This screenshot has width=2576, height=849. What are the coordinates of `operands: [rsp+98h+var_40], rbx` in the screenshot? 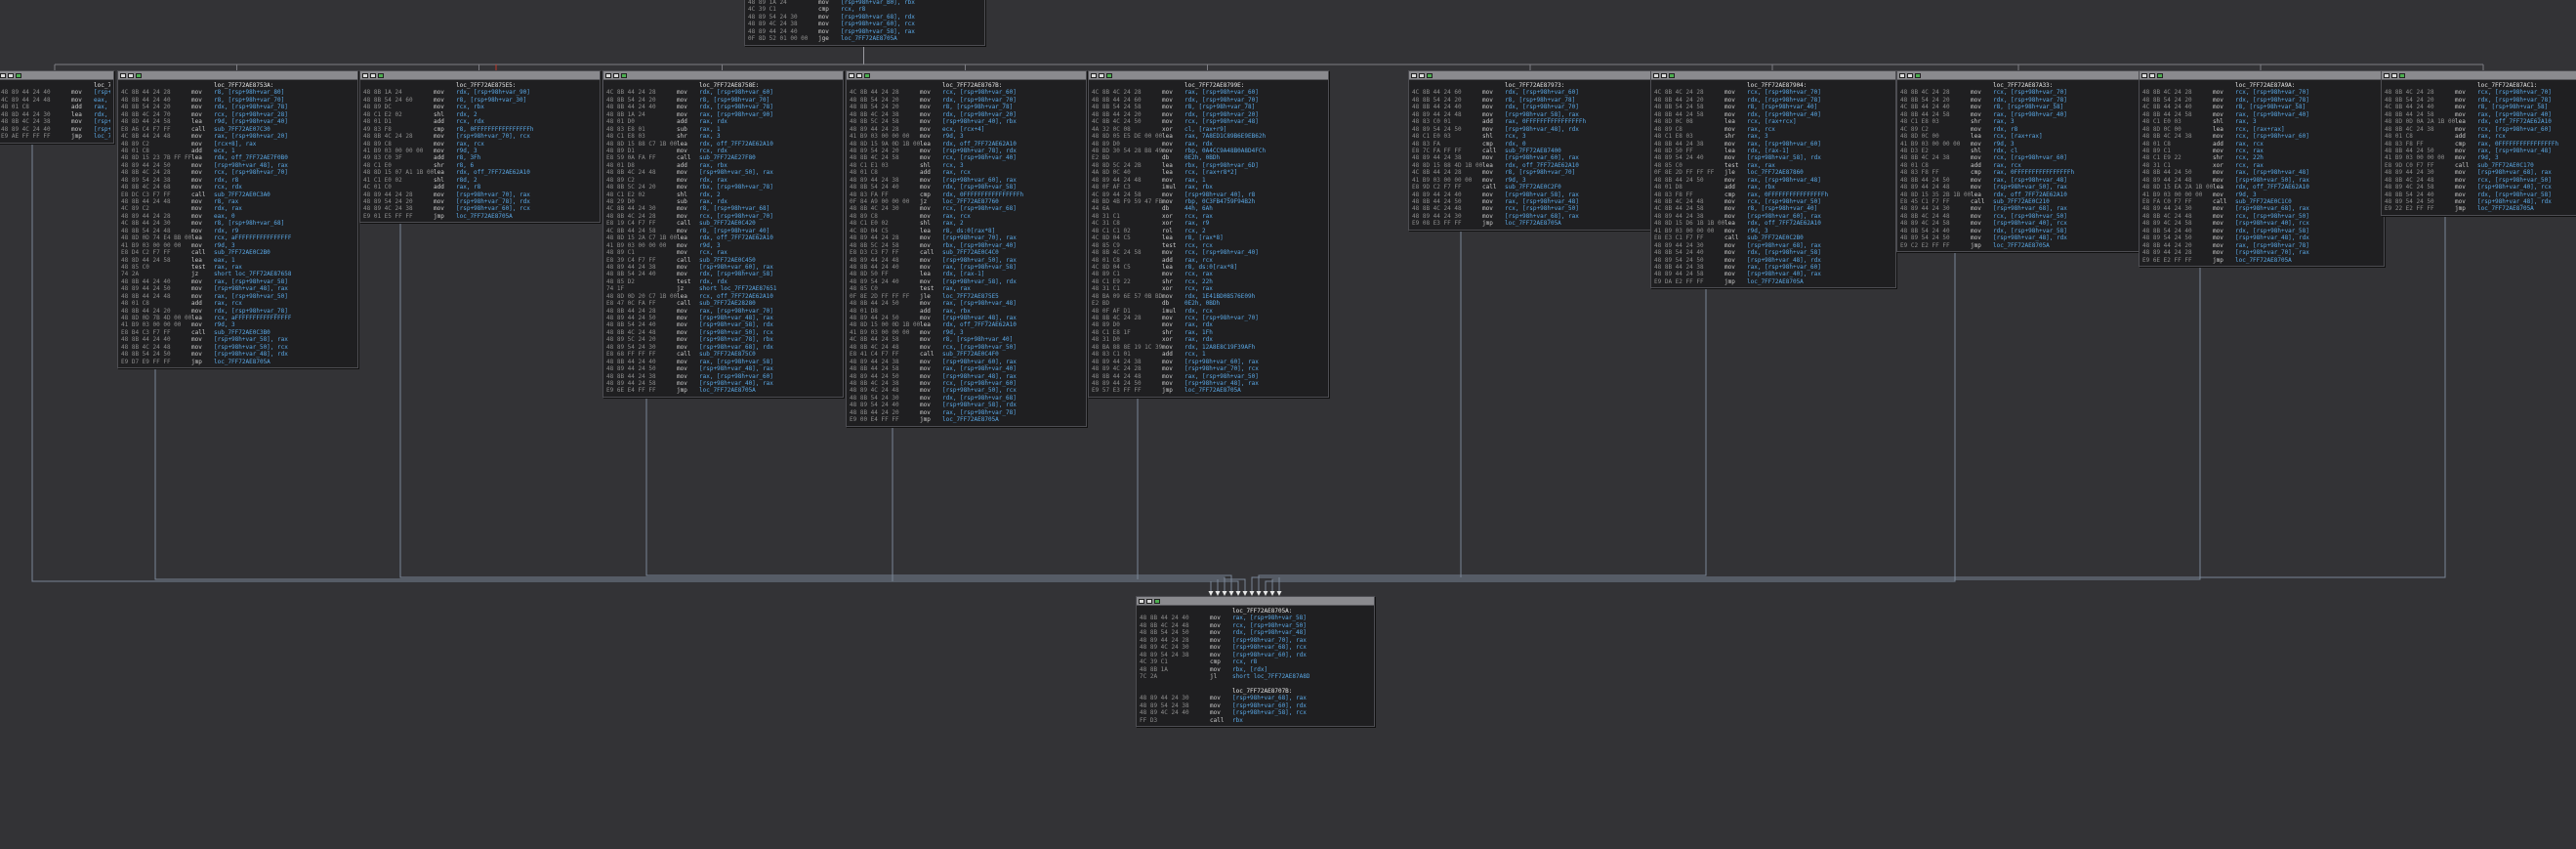 It's located at (979, 121).